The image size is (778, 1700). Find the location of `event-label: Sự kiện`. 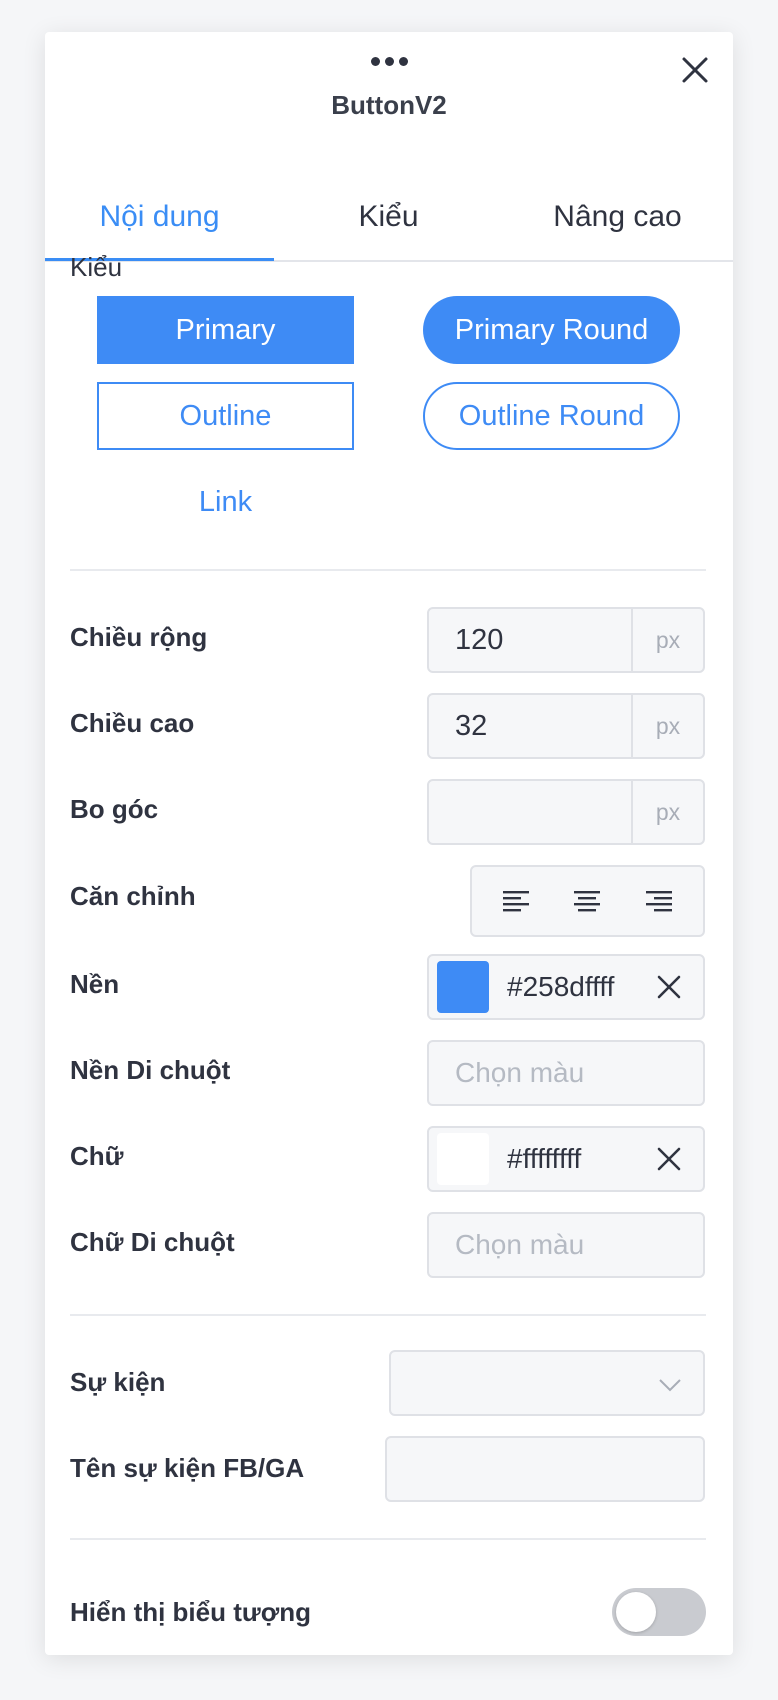

event-label: Sự kiện is located at coordinates (118, 1382).